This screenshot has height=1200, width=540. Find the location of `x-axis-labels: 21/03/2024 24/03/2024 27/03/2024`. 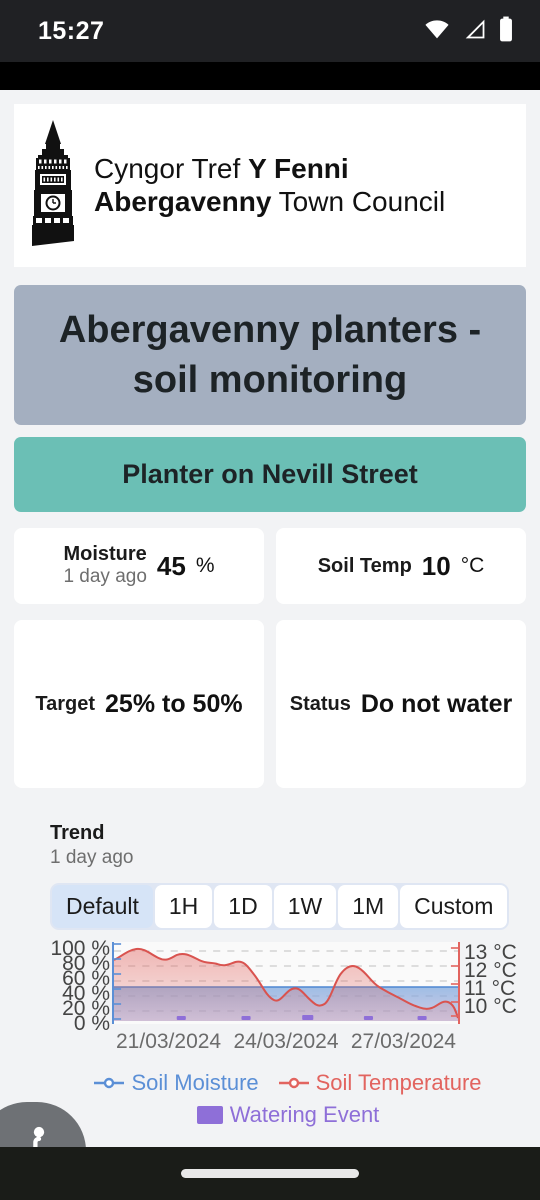

x-axis-labels: 21/03/2024 24/03/2024 27/03/2024 is located at coordinates (286, 1042).